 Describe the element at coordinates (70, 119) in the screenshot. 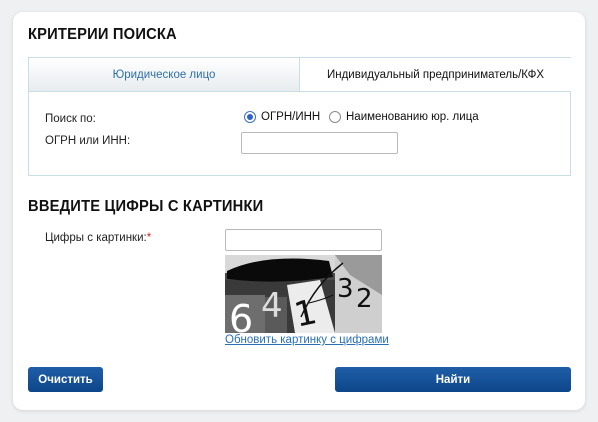

I see `search-by-label: Поиск по:` at that location.